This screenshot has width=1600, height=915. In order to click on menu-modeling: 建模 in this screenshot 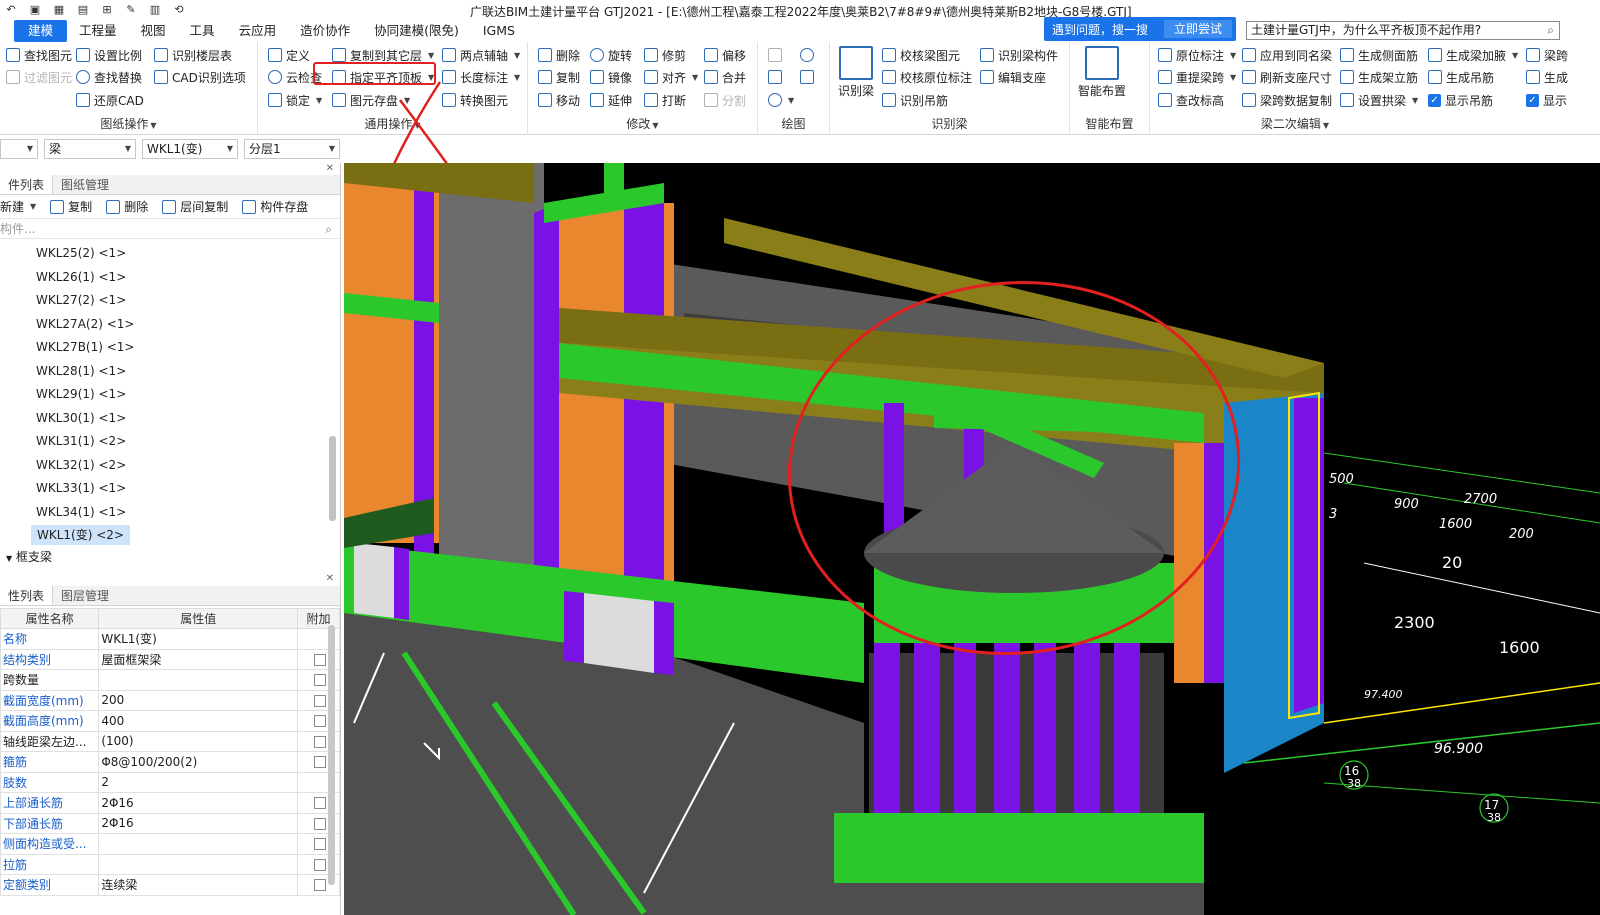, I will do `click(41, 31)`.